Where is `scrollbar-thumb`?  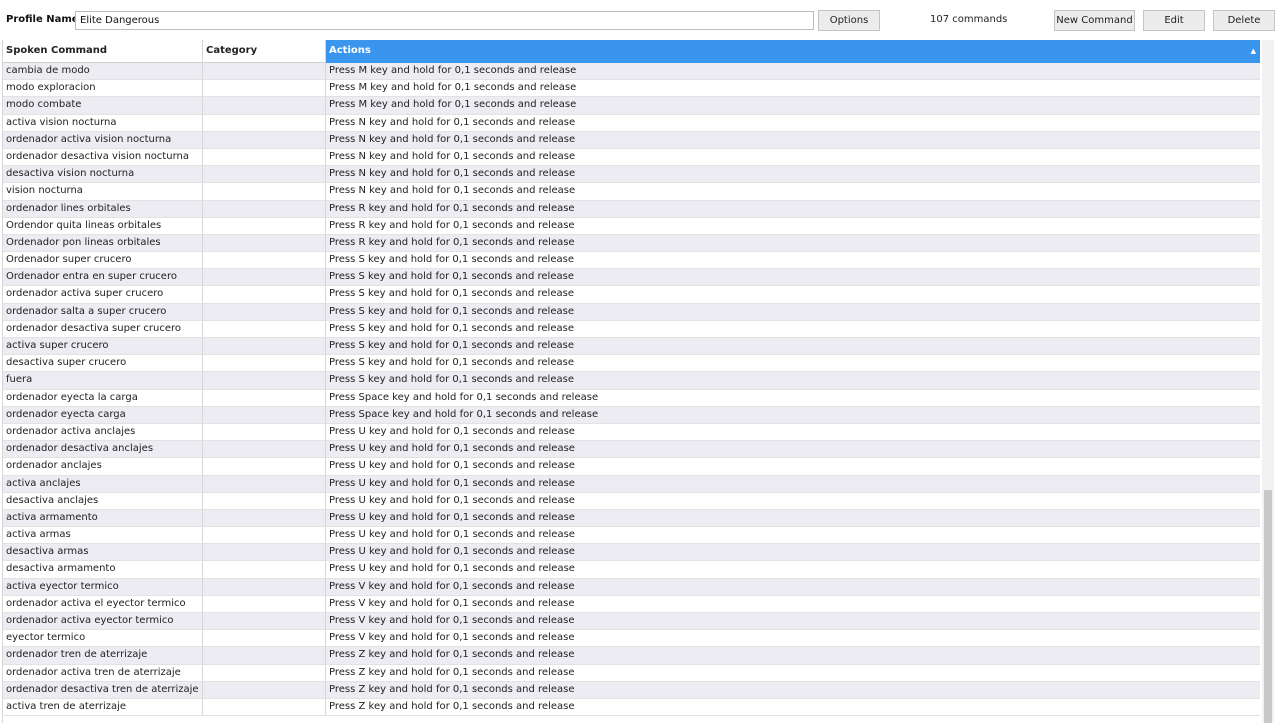
scrollbar-thumb is located at coordinates (1268, 606).